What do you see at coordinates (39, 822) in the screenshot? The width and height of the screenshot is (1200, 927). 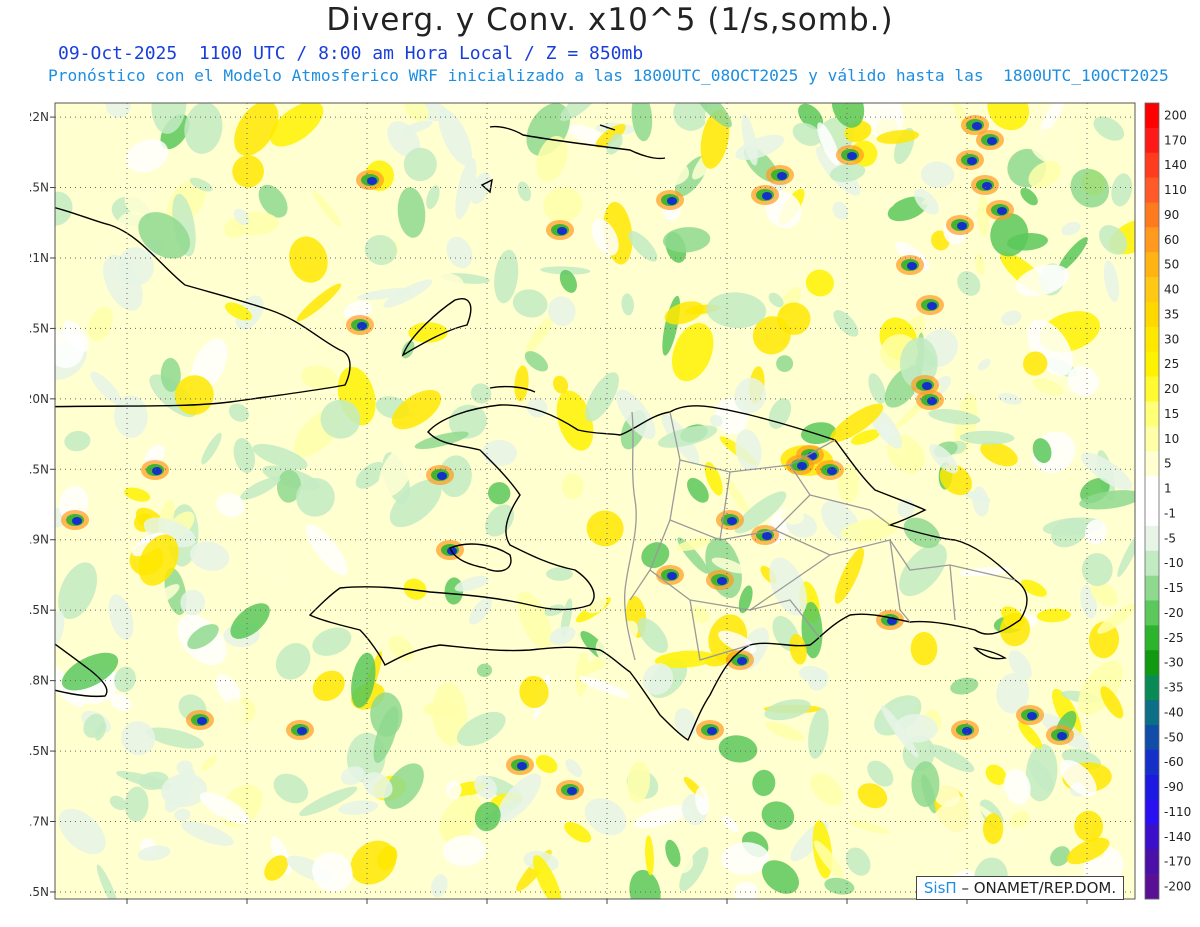 I see `lat-tick-label: 17N` at bounding box center [39, 822].